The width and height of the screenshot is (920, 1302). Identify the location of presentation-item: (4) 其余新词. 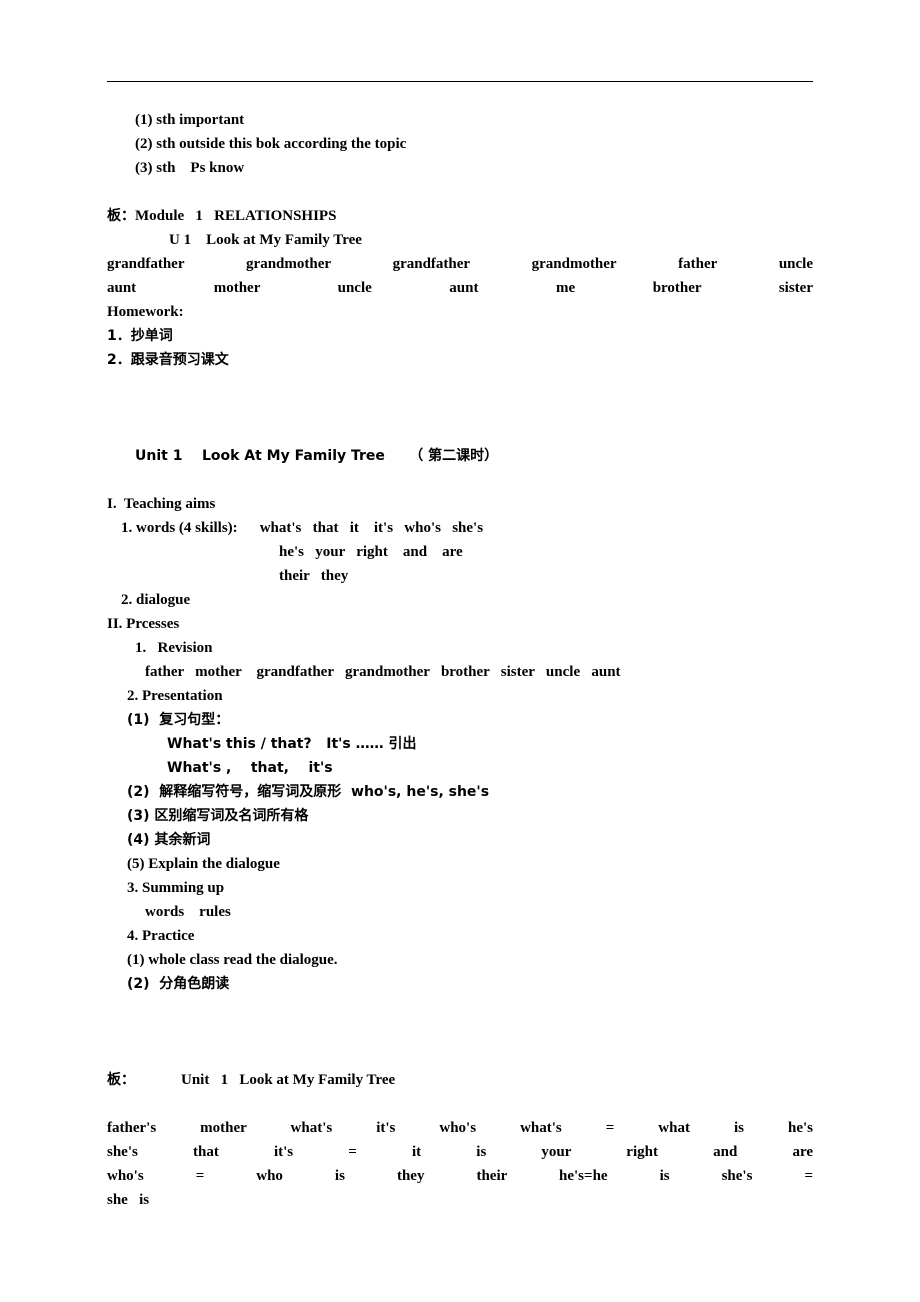
(460, 840).